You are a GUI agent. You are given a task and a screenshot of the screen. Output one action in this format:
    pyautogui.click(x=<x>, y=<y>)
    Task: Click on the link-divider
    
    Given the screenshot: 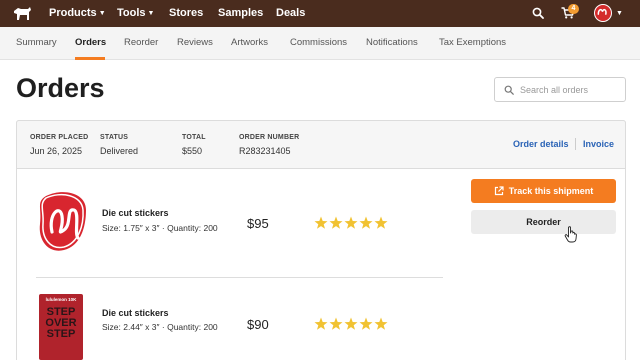 What is the action you would take?
    pyautogui.click(x=575, y=144)
    